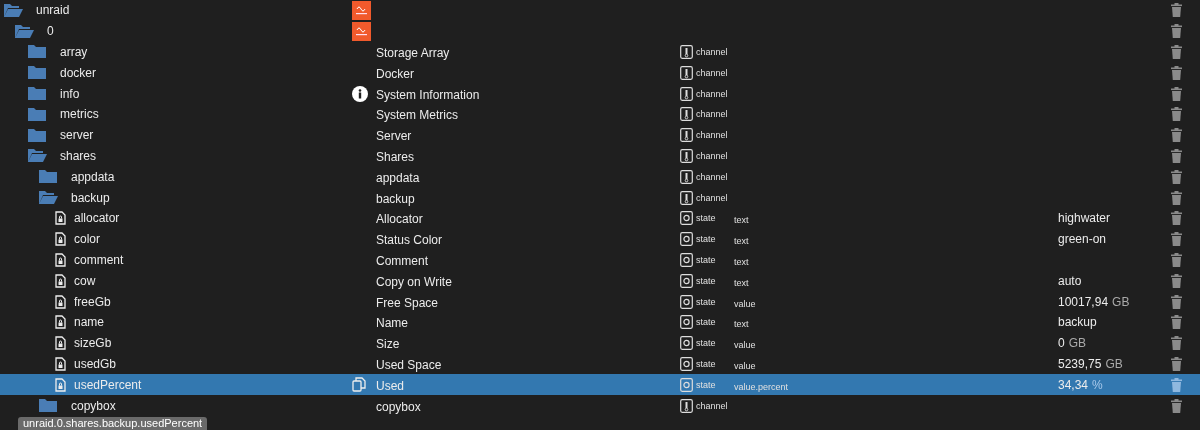 The width and height of the screenshot is (1200, 430). What do you see at coordinates (600, 322) in the screenshot?
I see `tree-row: name Name state text backup` at bounding box center [600, 322].